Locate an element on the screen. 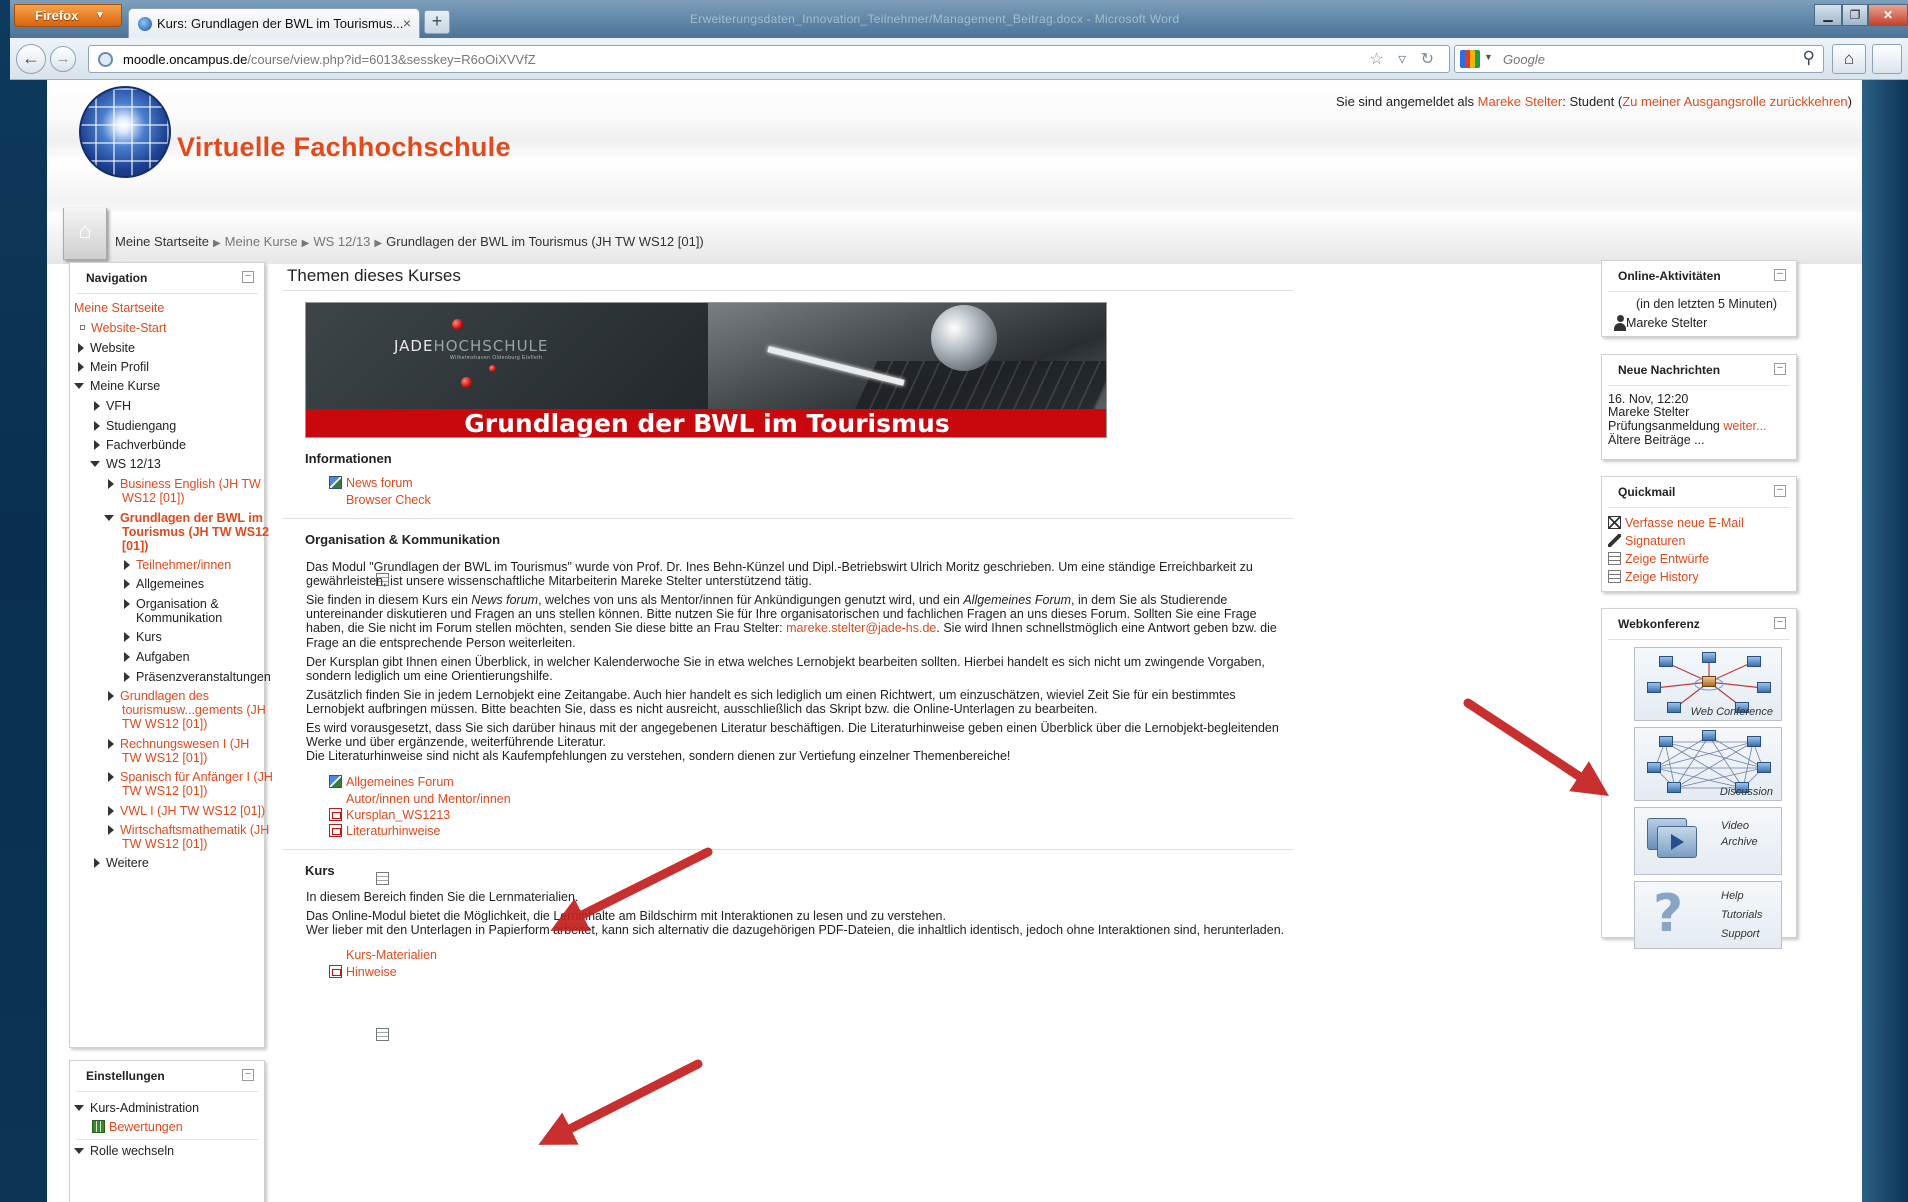  nav-vwl: VWL I (JH TW WS12 [01]) is located at coordinates (186, 811).